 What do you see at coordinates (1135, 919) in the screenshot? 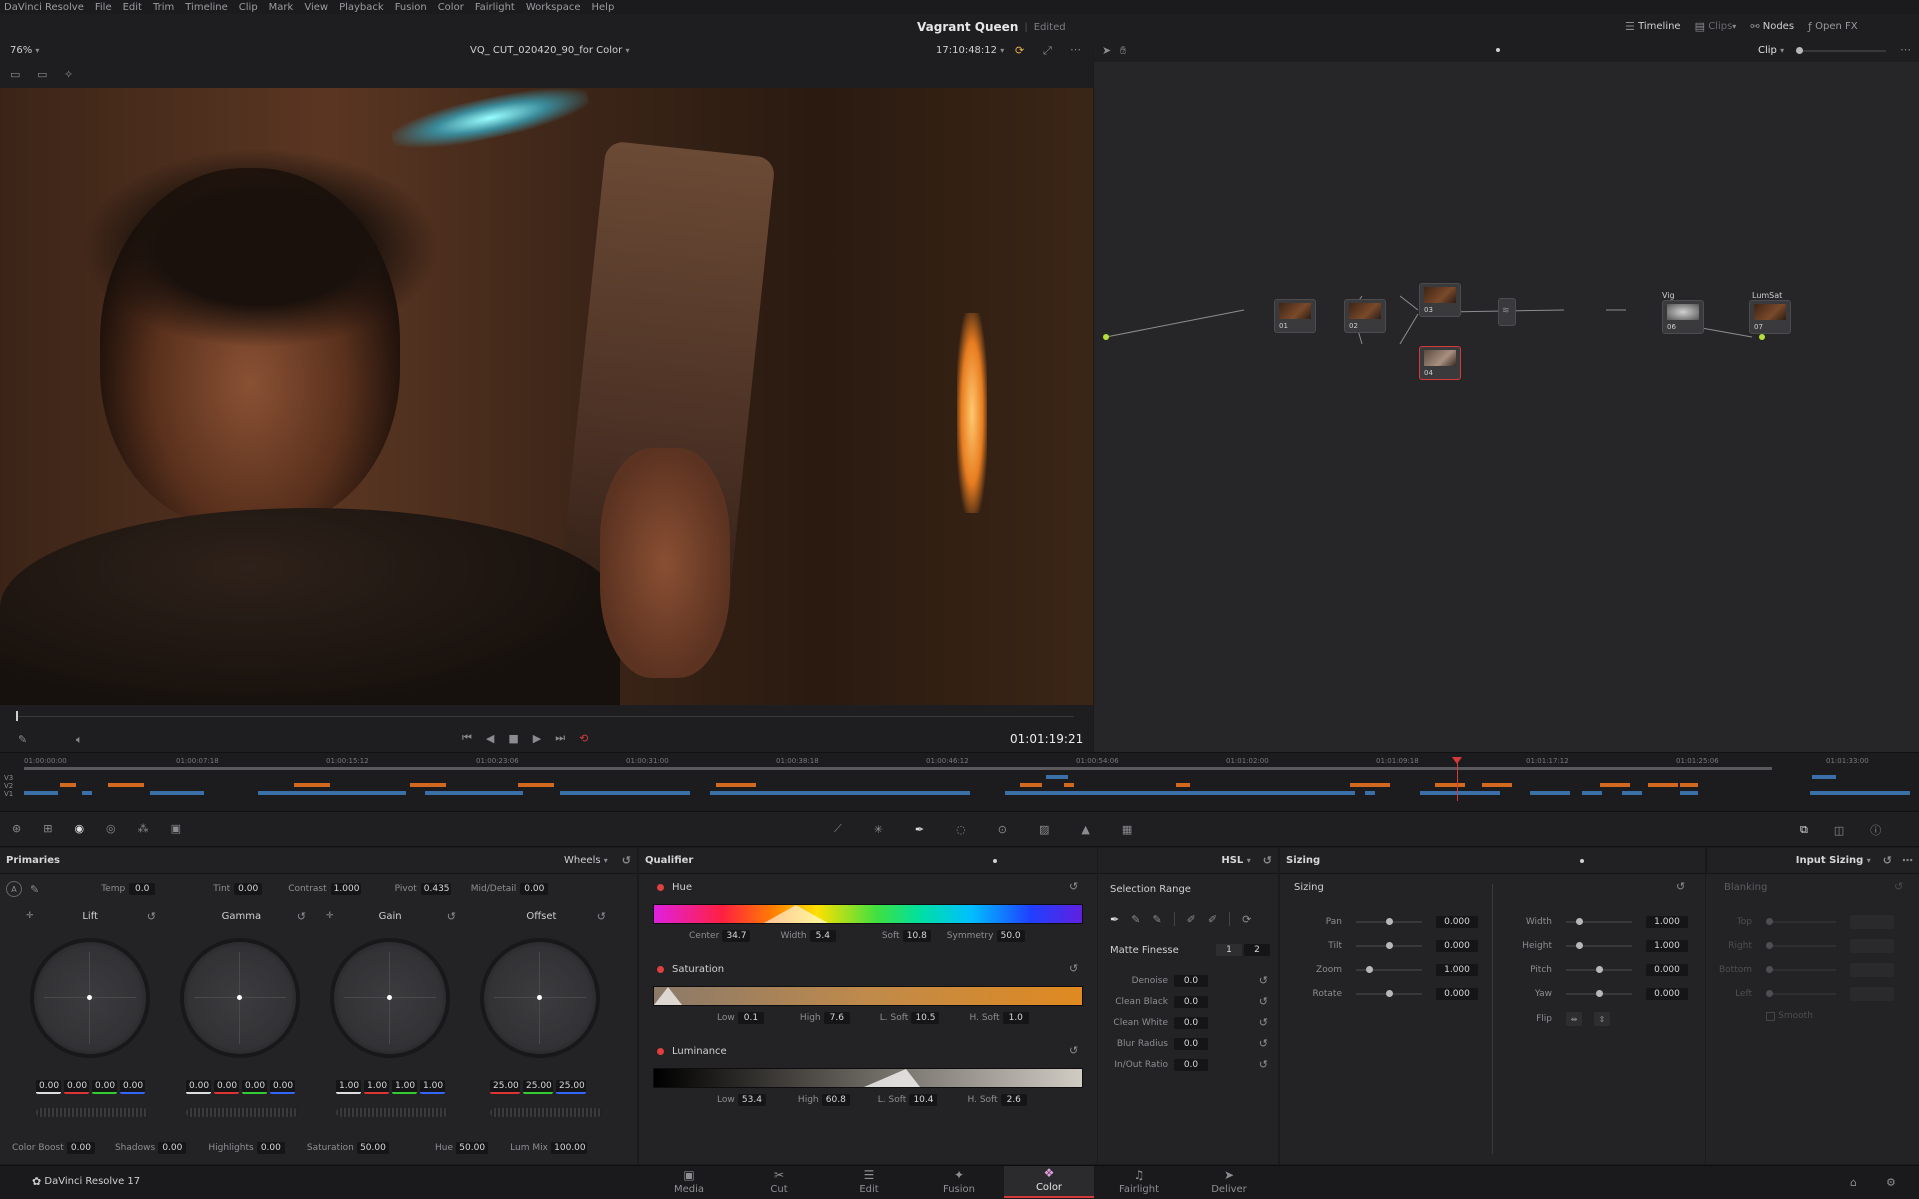
I see `picker-minus-icon: ✎` at bounding box center [1135, 919].